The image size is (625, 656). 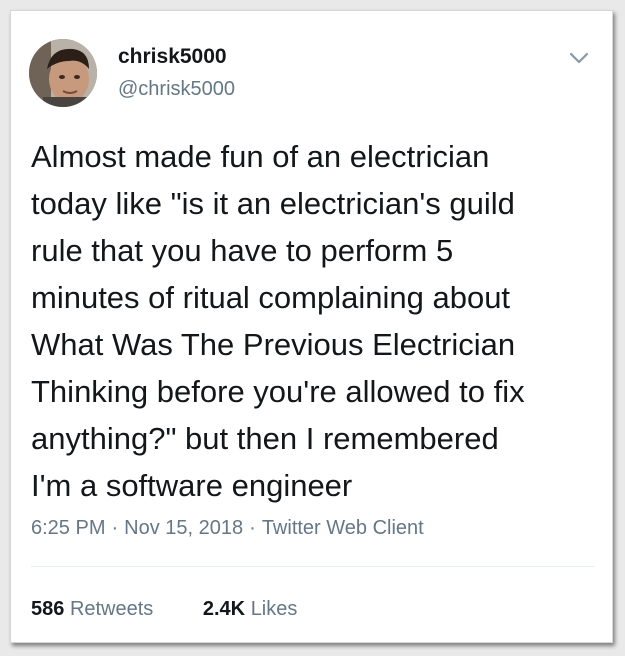 What do you see at coordinates (343, 528) in the screenshot?
I see `tweet-client: Twitter Web Client` at bounding box center [343, 528].